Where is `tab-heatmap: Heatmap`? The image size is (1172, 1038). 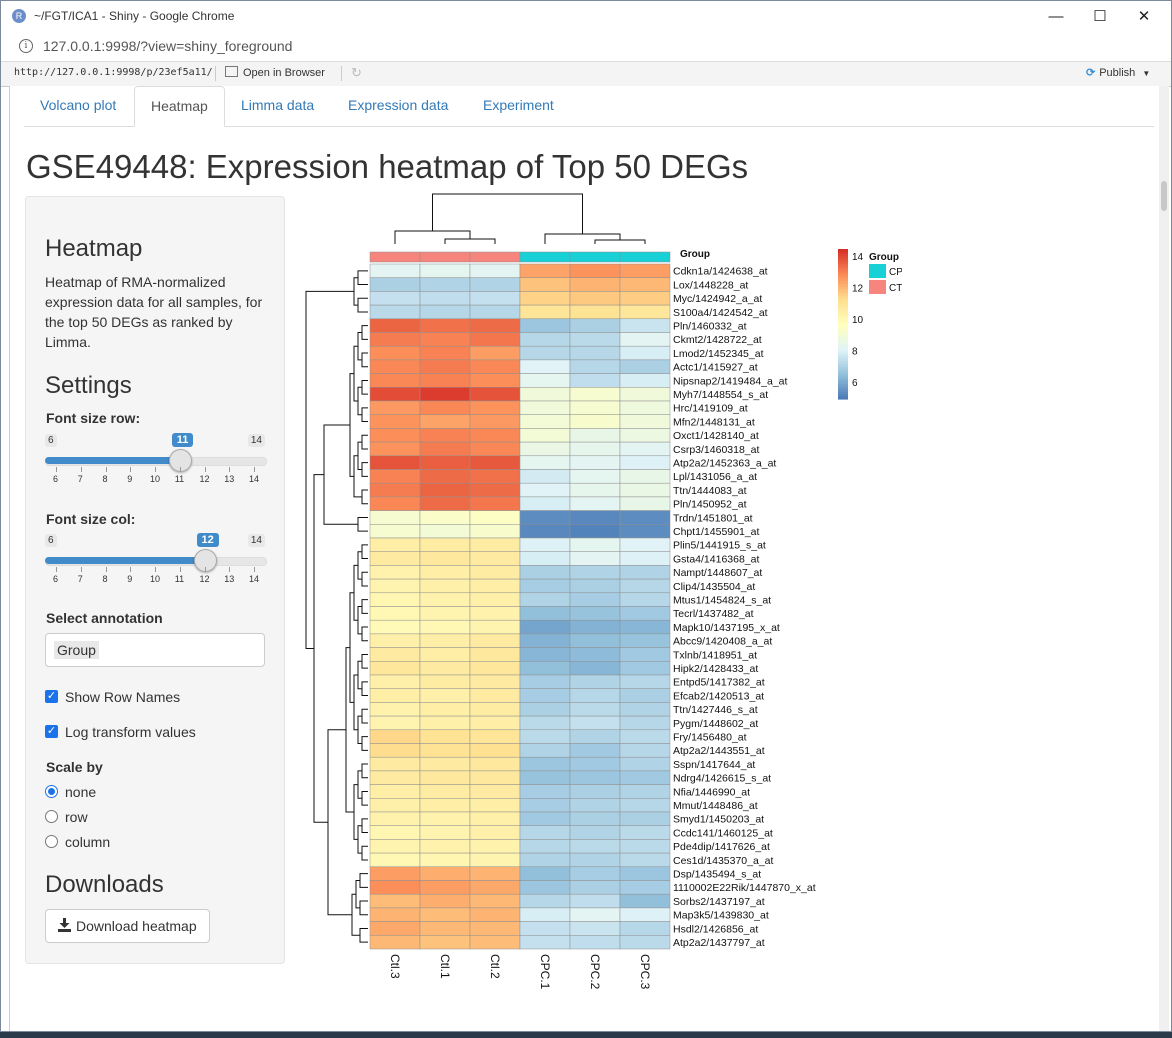
tab-heatmap: Heatmap is located at coordinates (179, 106).